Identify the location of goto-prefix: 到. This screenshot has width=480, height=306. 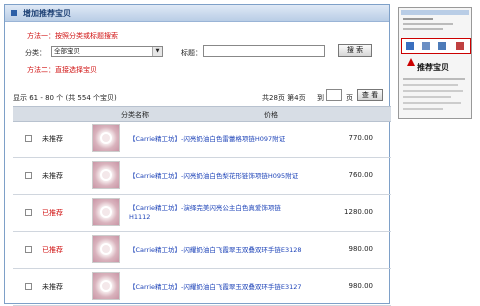
(320, 98).